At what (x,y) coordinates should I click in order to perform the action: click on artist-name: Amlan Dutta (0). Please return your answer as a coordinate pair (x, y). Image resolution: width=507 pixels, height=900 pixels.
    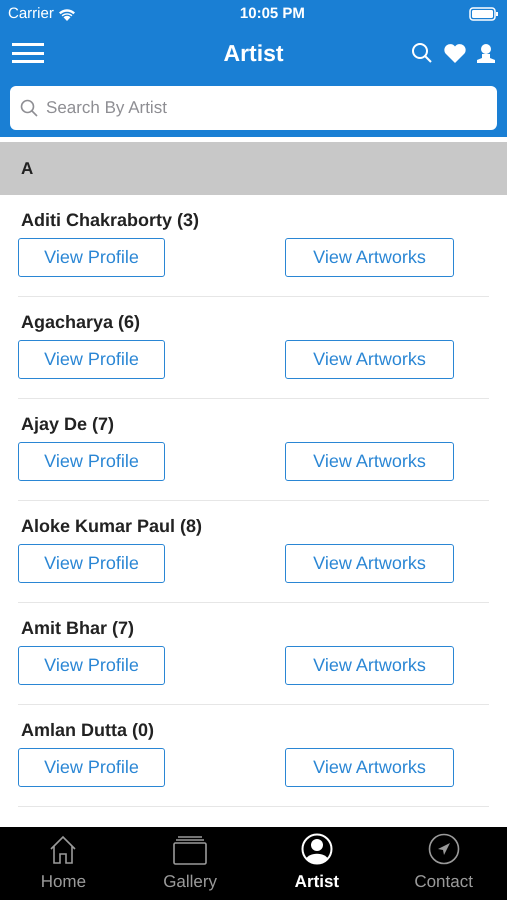
    Looking at the image, I should click on (88, 730).